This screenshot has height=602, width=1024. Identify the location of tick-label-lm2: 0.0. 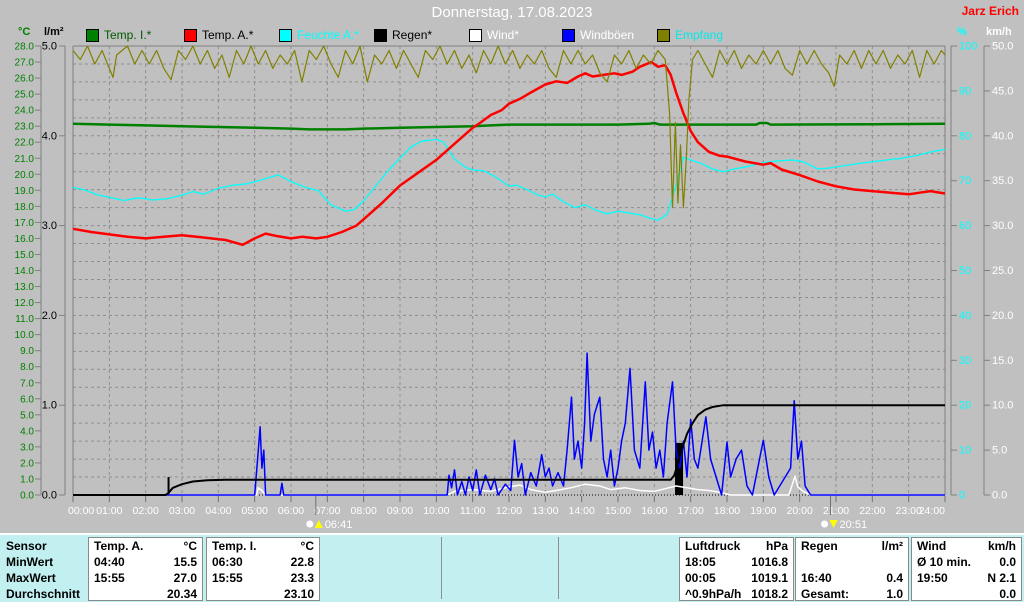
(49, 496).